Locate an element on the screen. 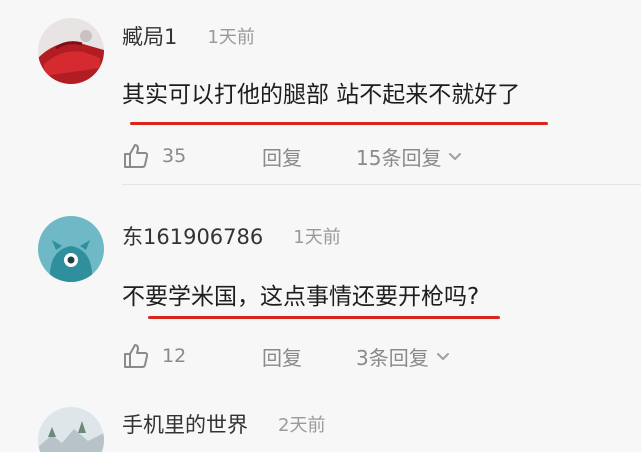  comment-text: 其实可以打他的腿部 站不起来不就好了 is located at coordinates (321, 95).